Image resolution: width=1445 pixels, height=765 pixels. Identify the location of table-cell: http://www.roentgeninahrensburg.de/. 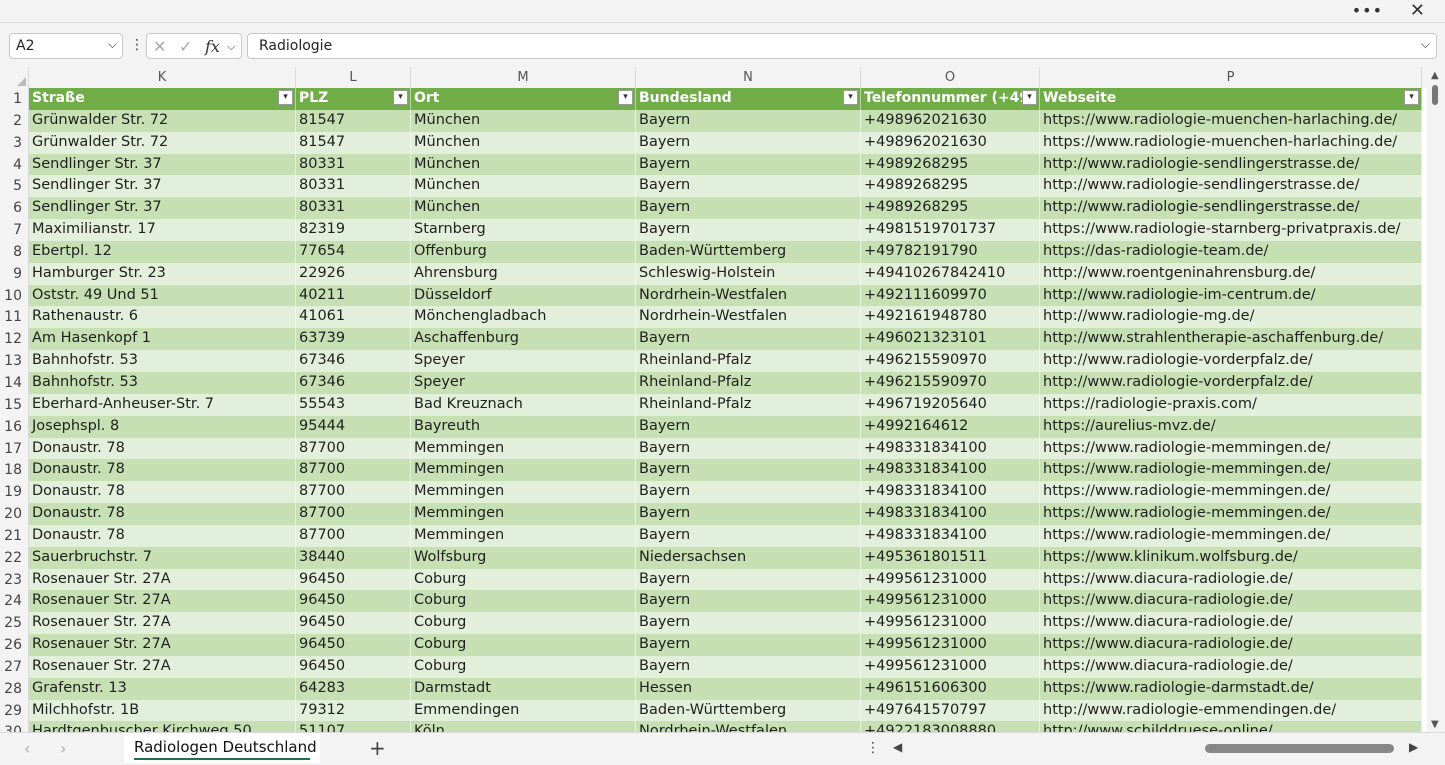
(1231, 273).